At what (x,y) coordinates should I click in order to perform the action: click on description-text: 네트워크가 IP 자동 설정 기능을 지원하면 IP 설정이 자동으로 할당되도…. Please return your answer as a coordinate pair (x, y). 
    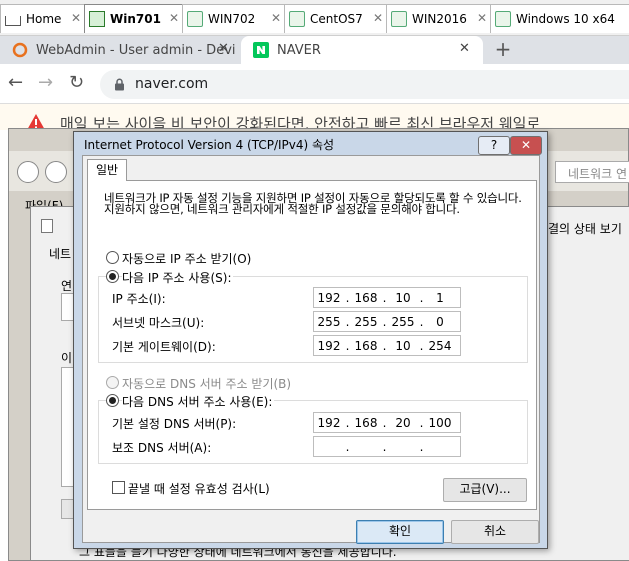
    Looking at the image, I should click on (313, 203).